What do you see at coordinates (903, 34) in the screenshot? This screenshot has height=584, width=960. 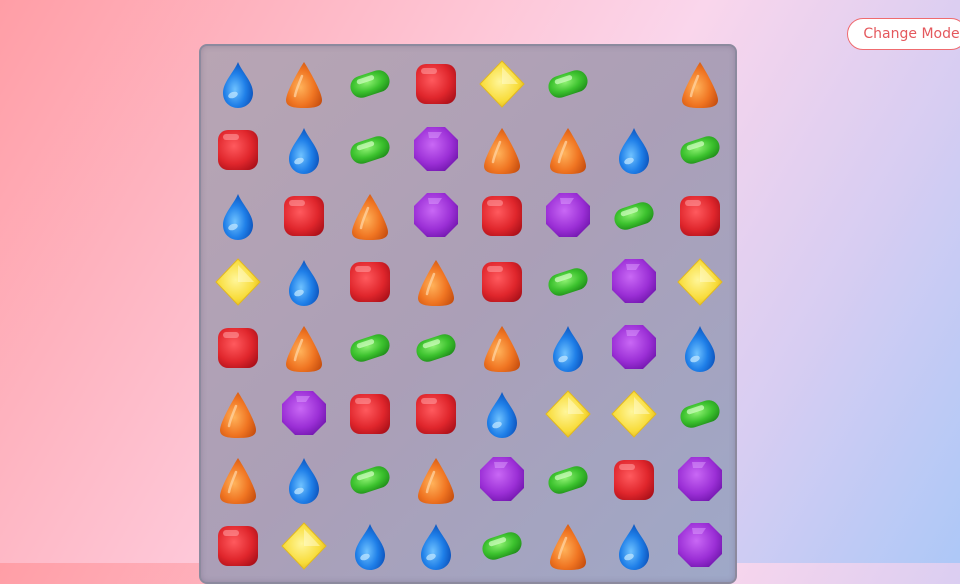 I see `change-mode-button: Change Mode` at bounding box center [903, 34].